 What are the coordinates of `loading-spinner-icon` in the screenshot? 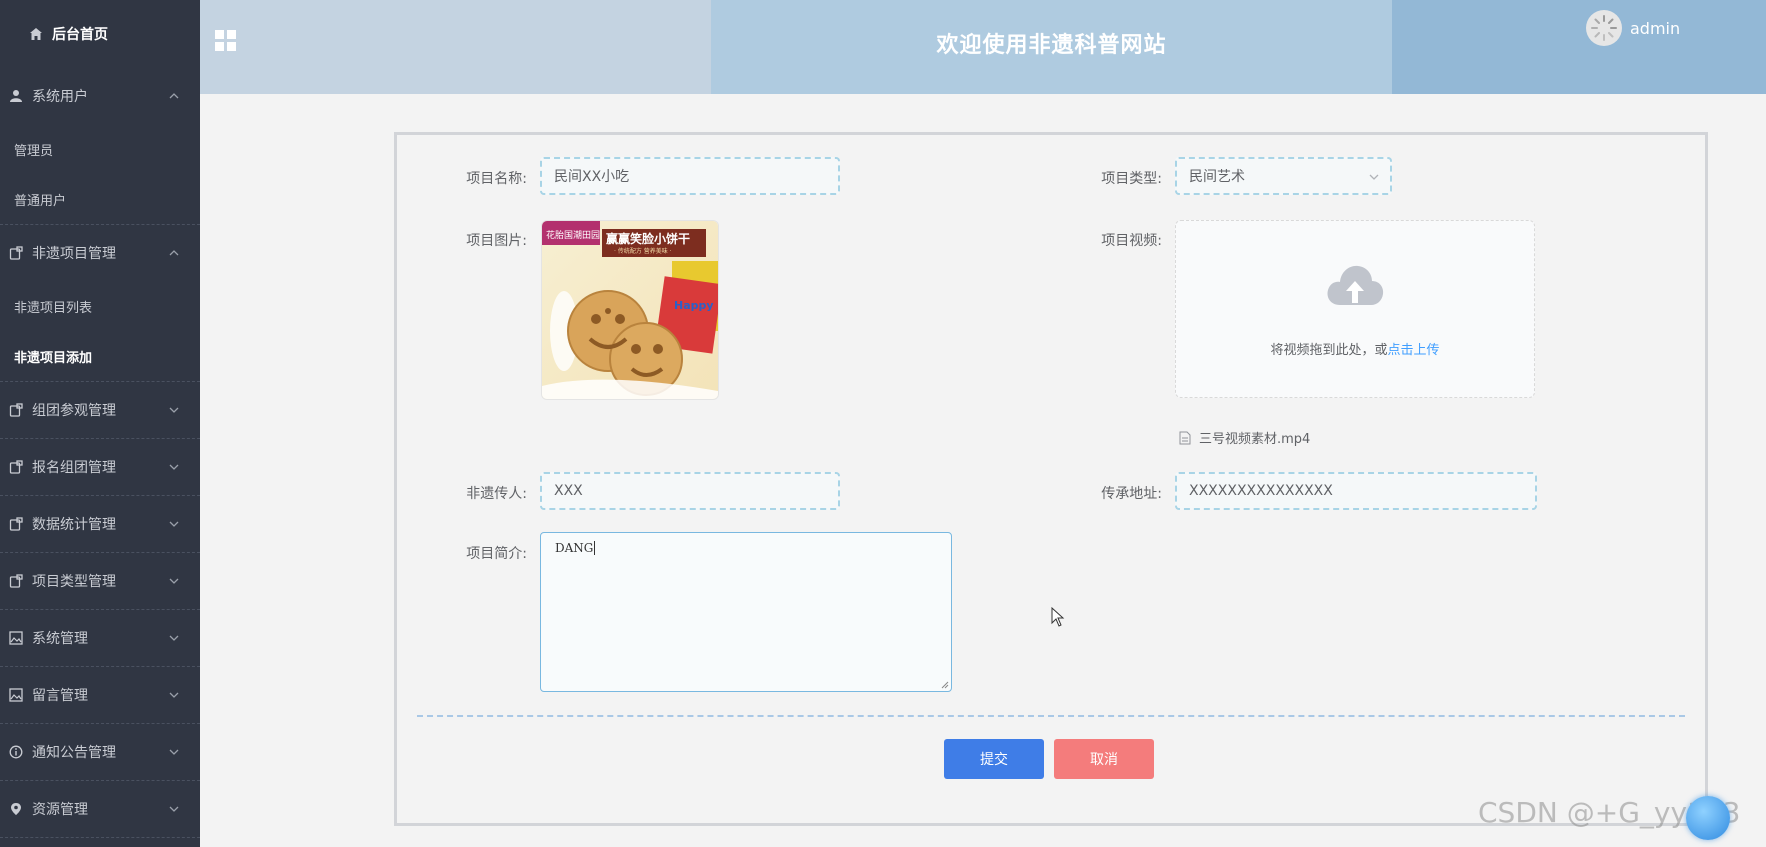 It's located at (1604, 28).